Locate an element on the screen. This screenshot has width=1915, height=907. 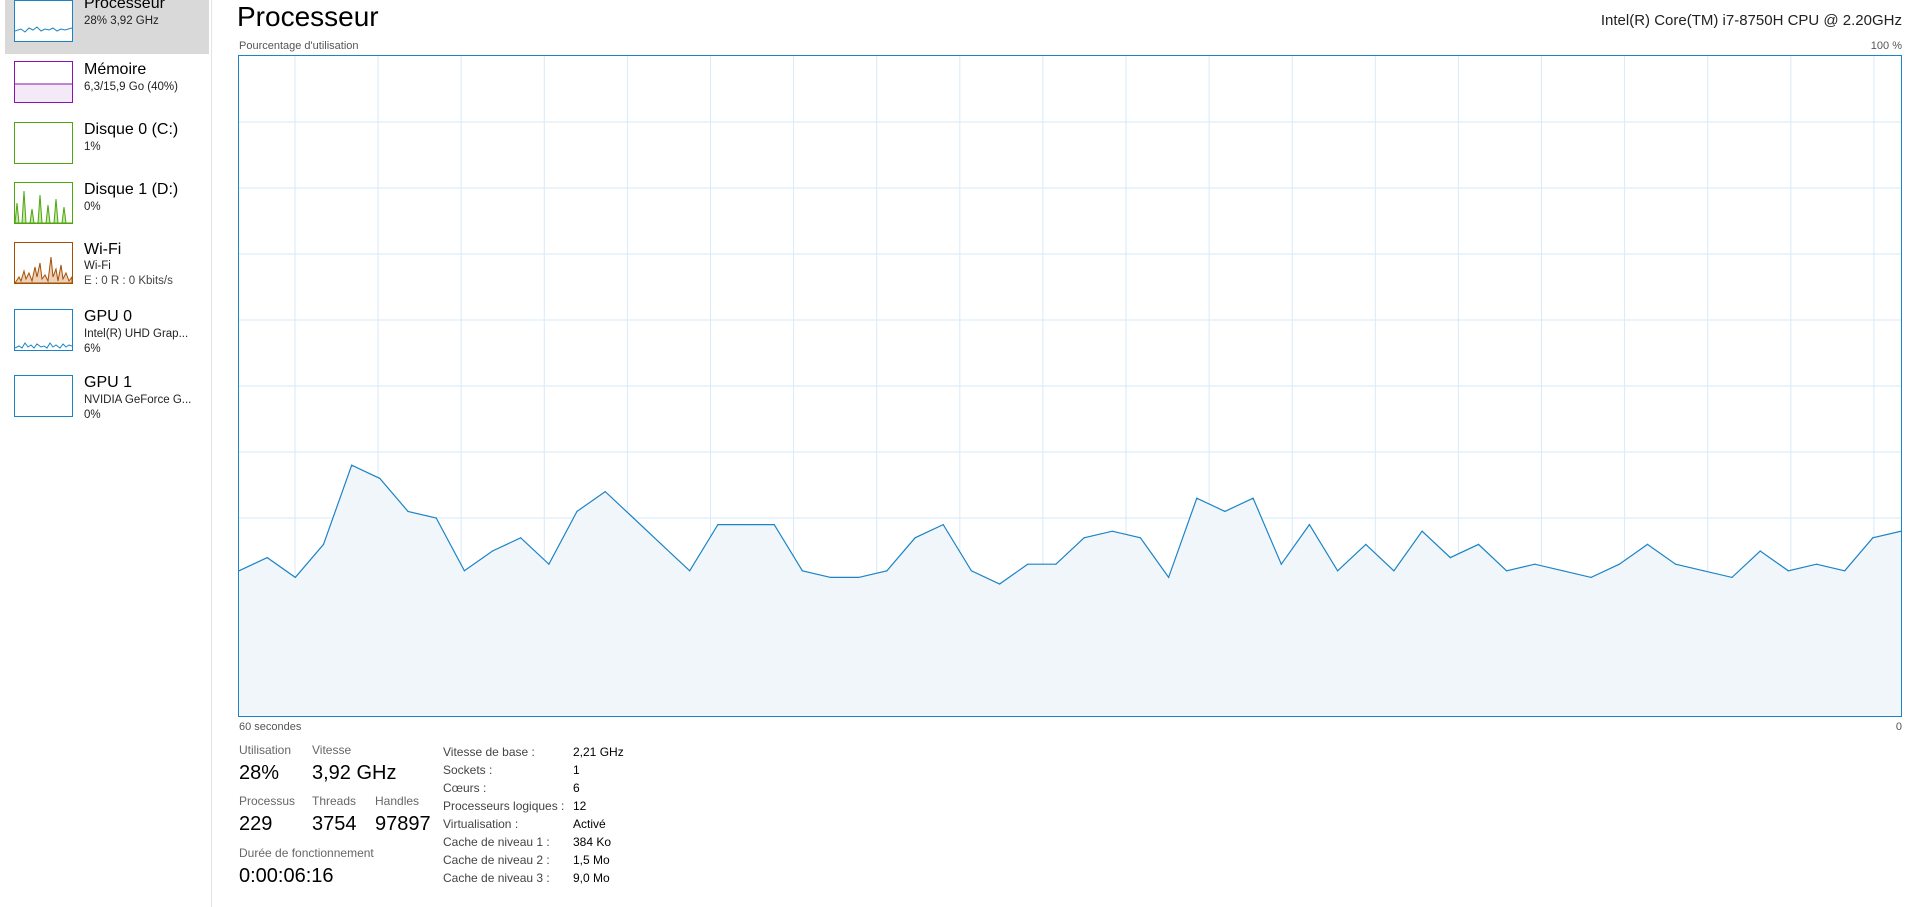
sidebar-item-processeur: Processeur 28% 3,92 GHz is located at coordinates (107, 27).